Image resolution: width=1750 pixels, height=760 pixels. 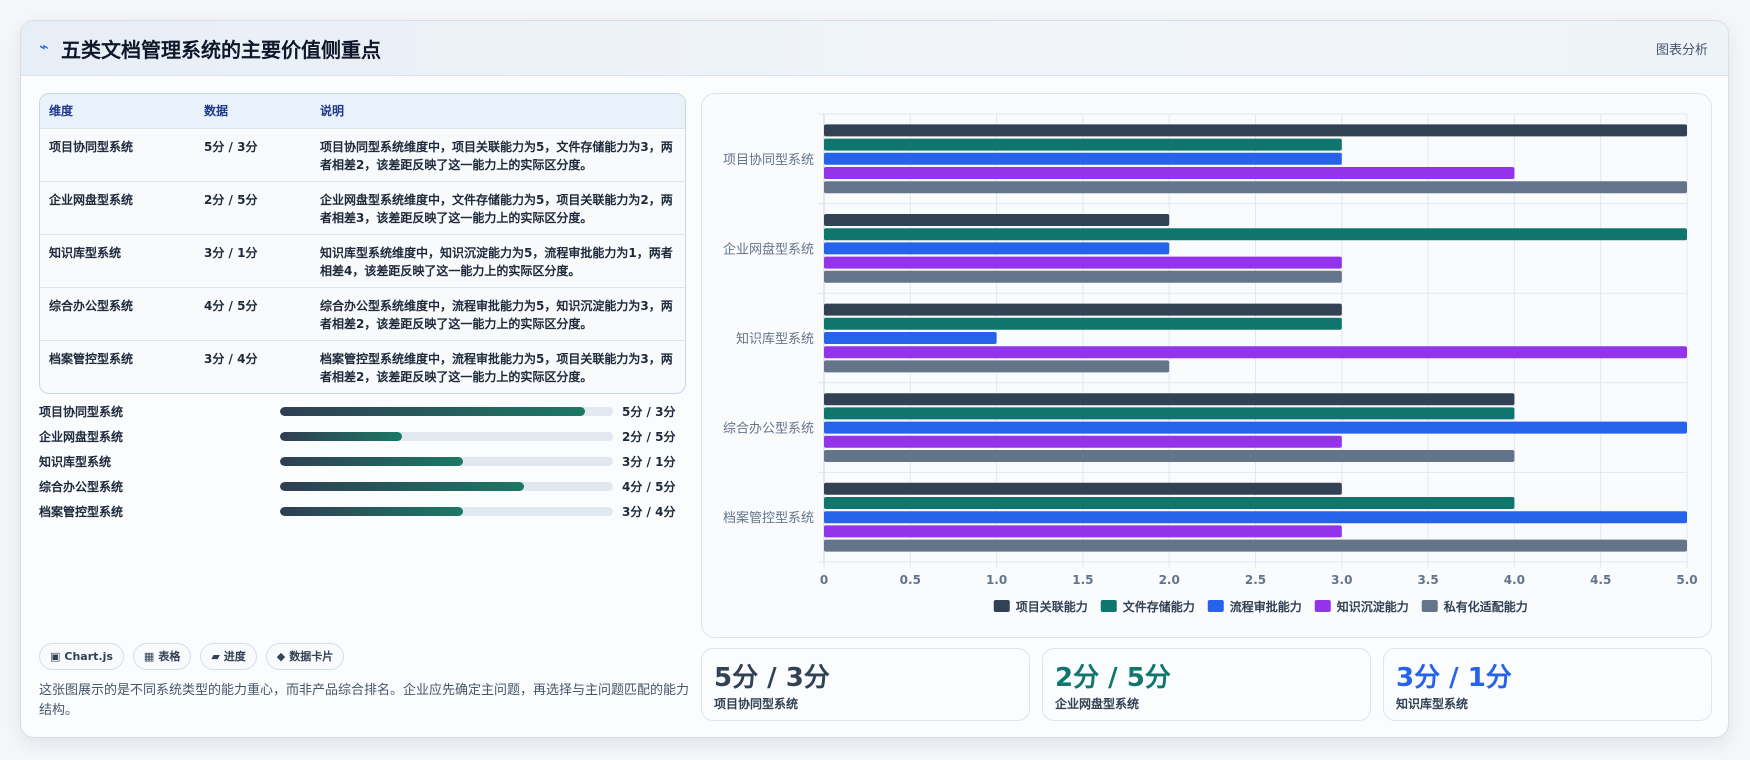 What do you see at coordinates (756, 704) in the screenshot?
I see `stat-label: 项目协同型系统` at bounding box center [756, 704].